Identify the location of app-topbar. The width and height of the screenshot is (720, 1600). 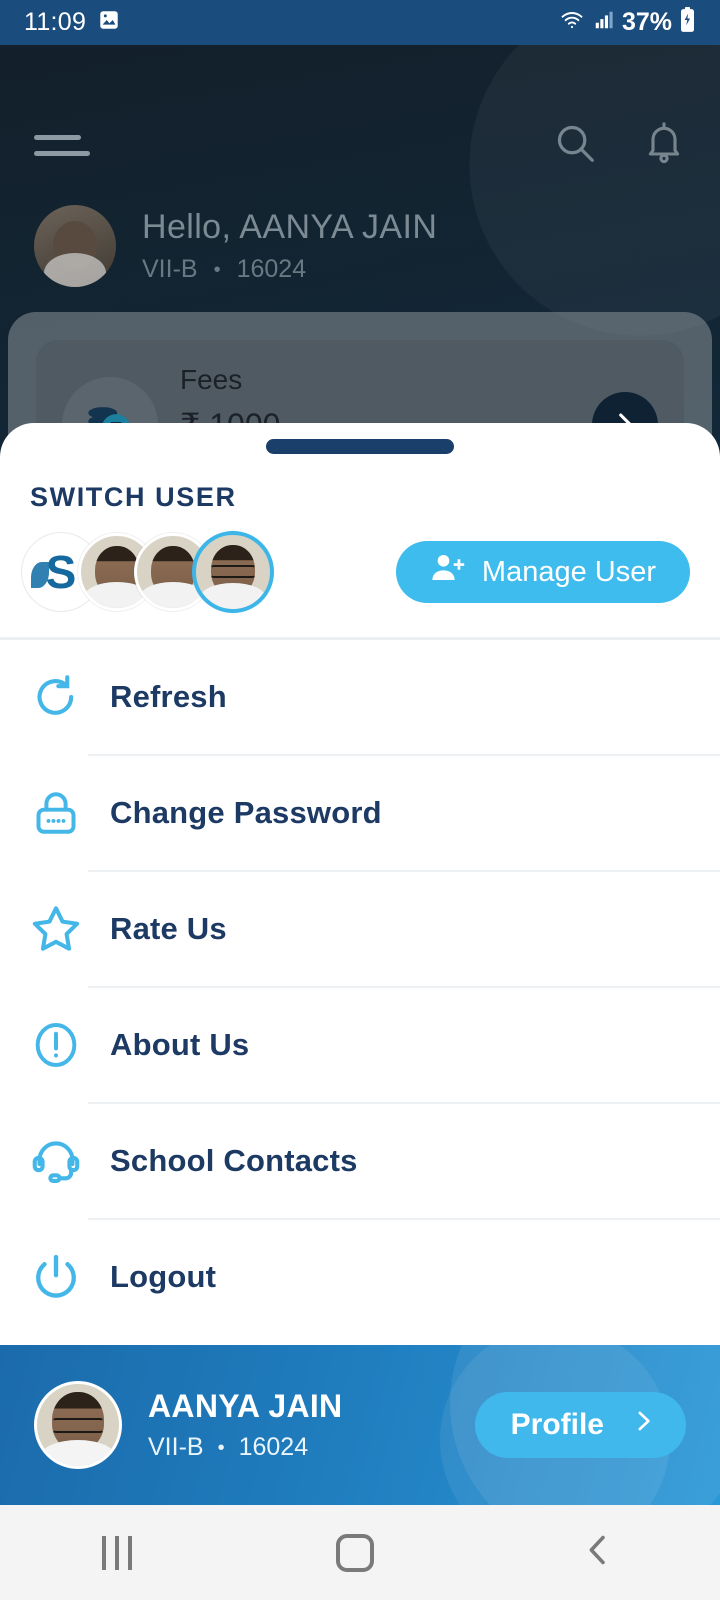
(360, 145).